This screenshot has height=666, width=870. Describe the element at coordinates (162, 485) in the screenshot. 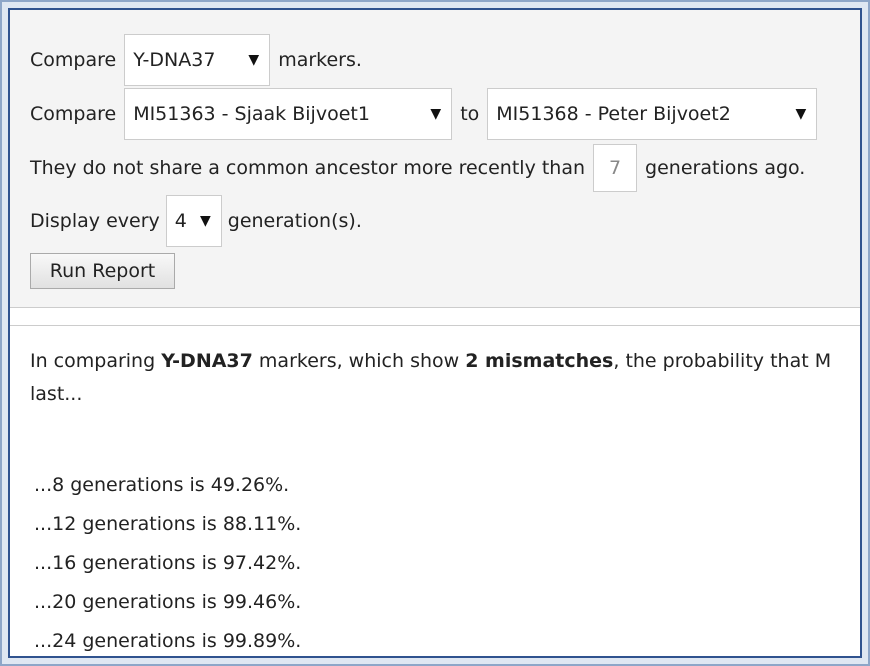

I see `list-item: ...8 generations is 49.26%.` at that location.